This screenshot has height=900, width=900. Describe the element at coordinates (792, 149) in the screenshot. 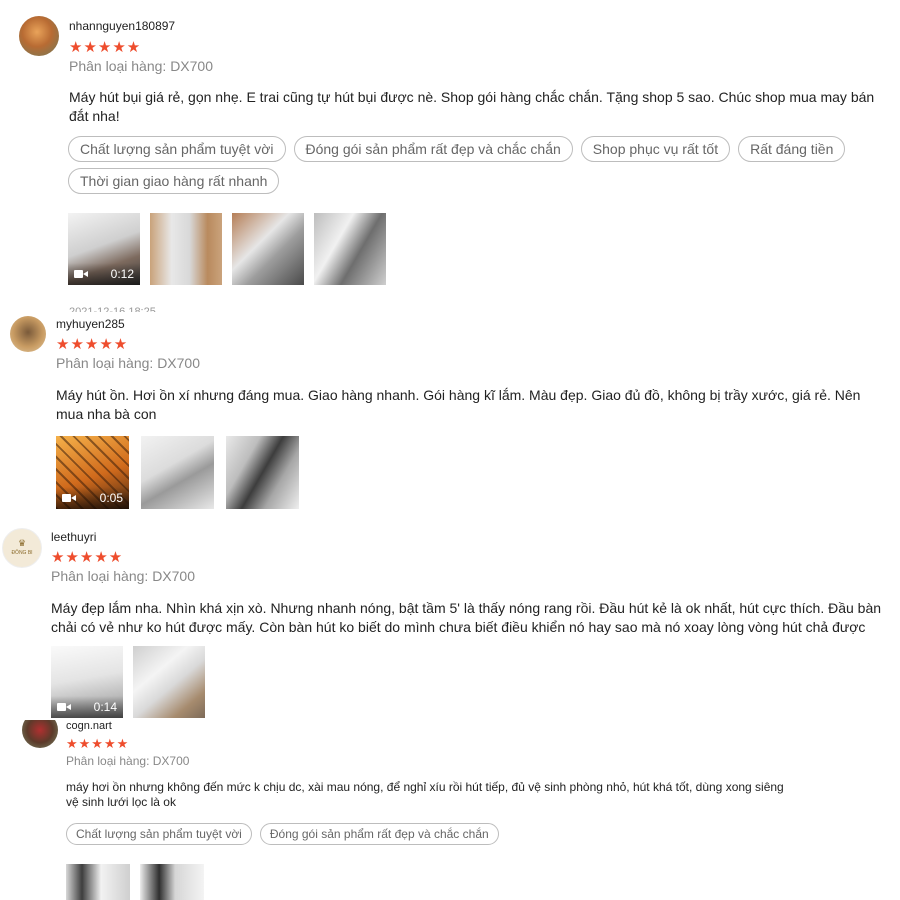

I see `review-tag: Rất đáng tiền` at that location.